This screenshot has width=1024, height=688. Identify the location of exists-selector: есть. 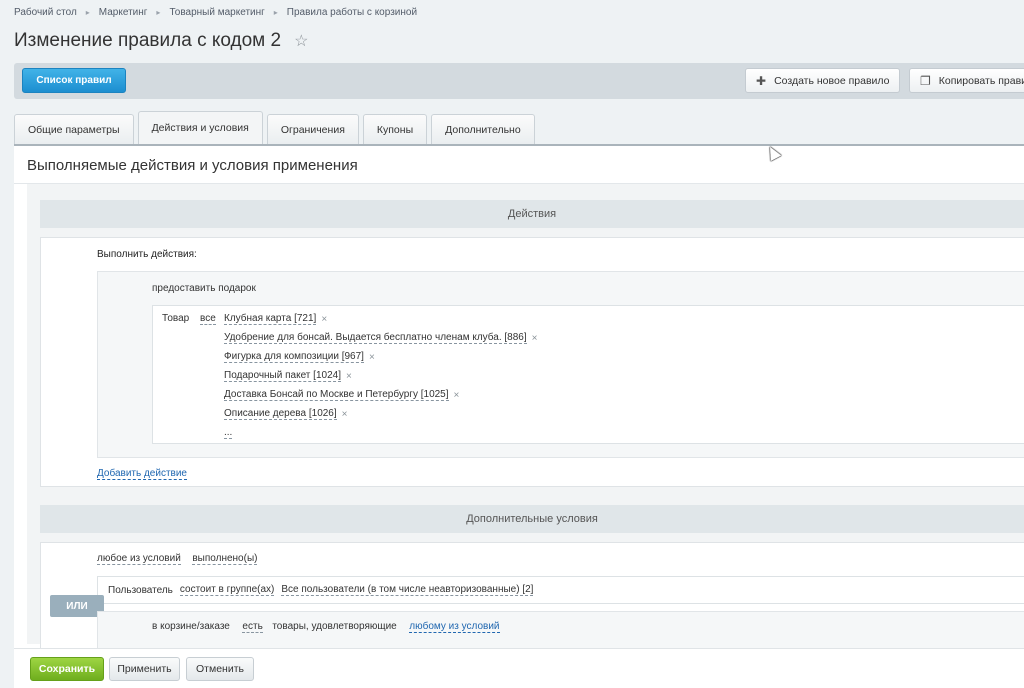
(252, 627).